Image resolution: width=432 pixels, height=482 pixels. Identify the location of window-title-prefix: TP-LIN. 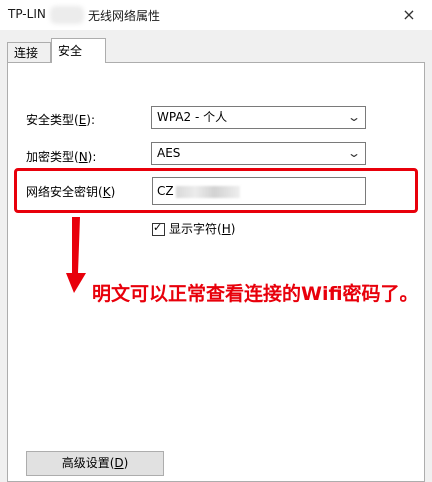
(27, 14).